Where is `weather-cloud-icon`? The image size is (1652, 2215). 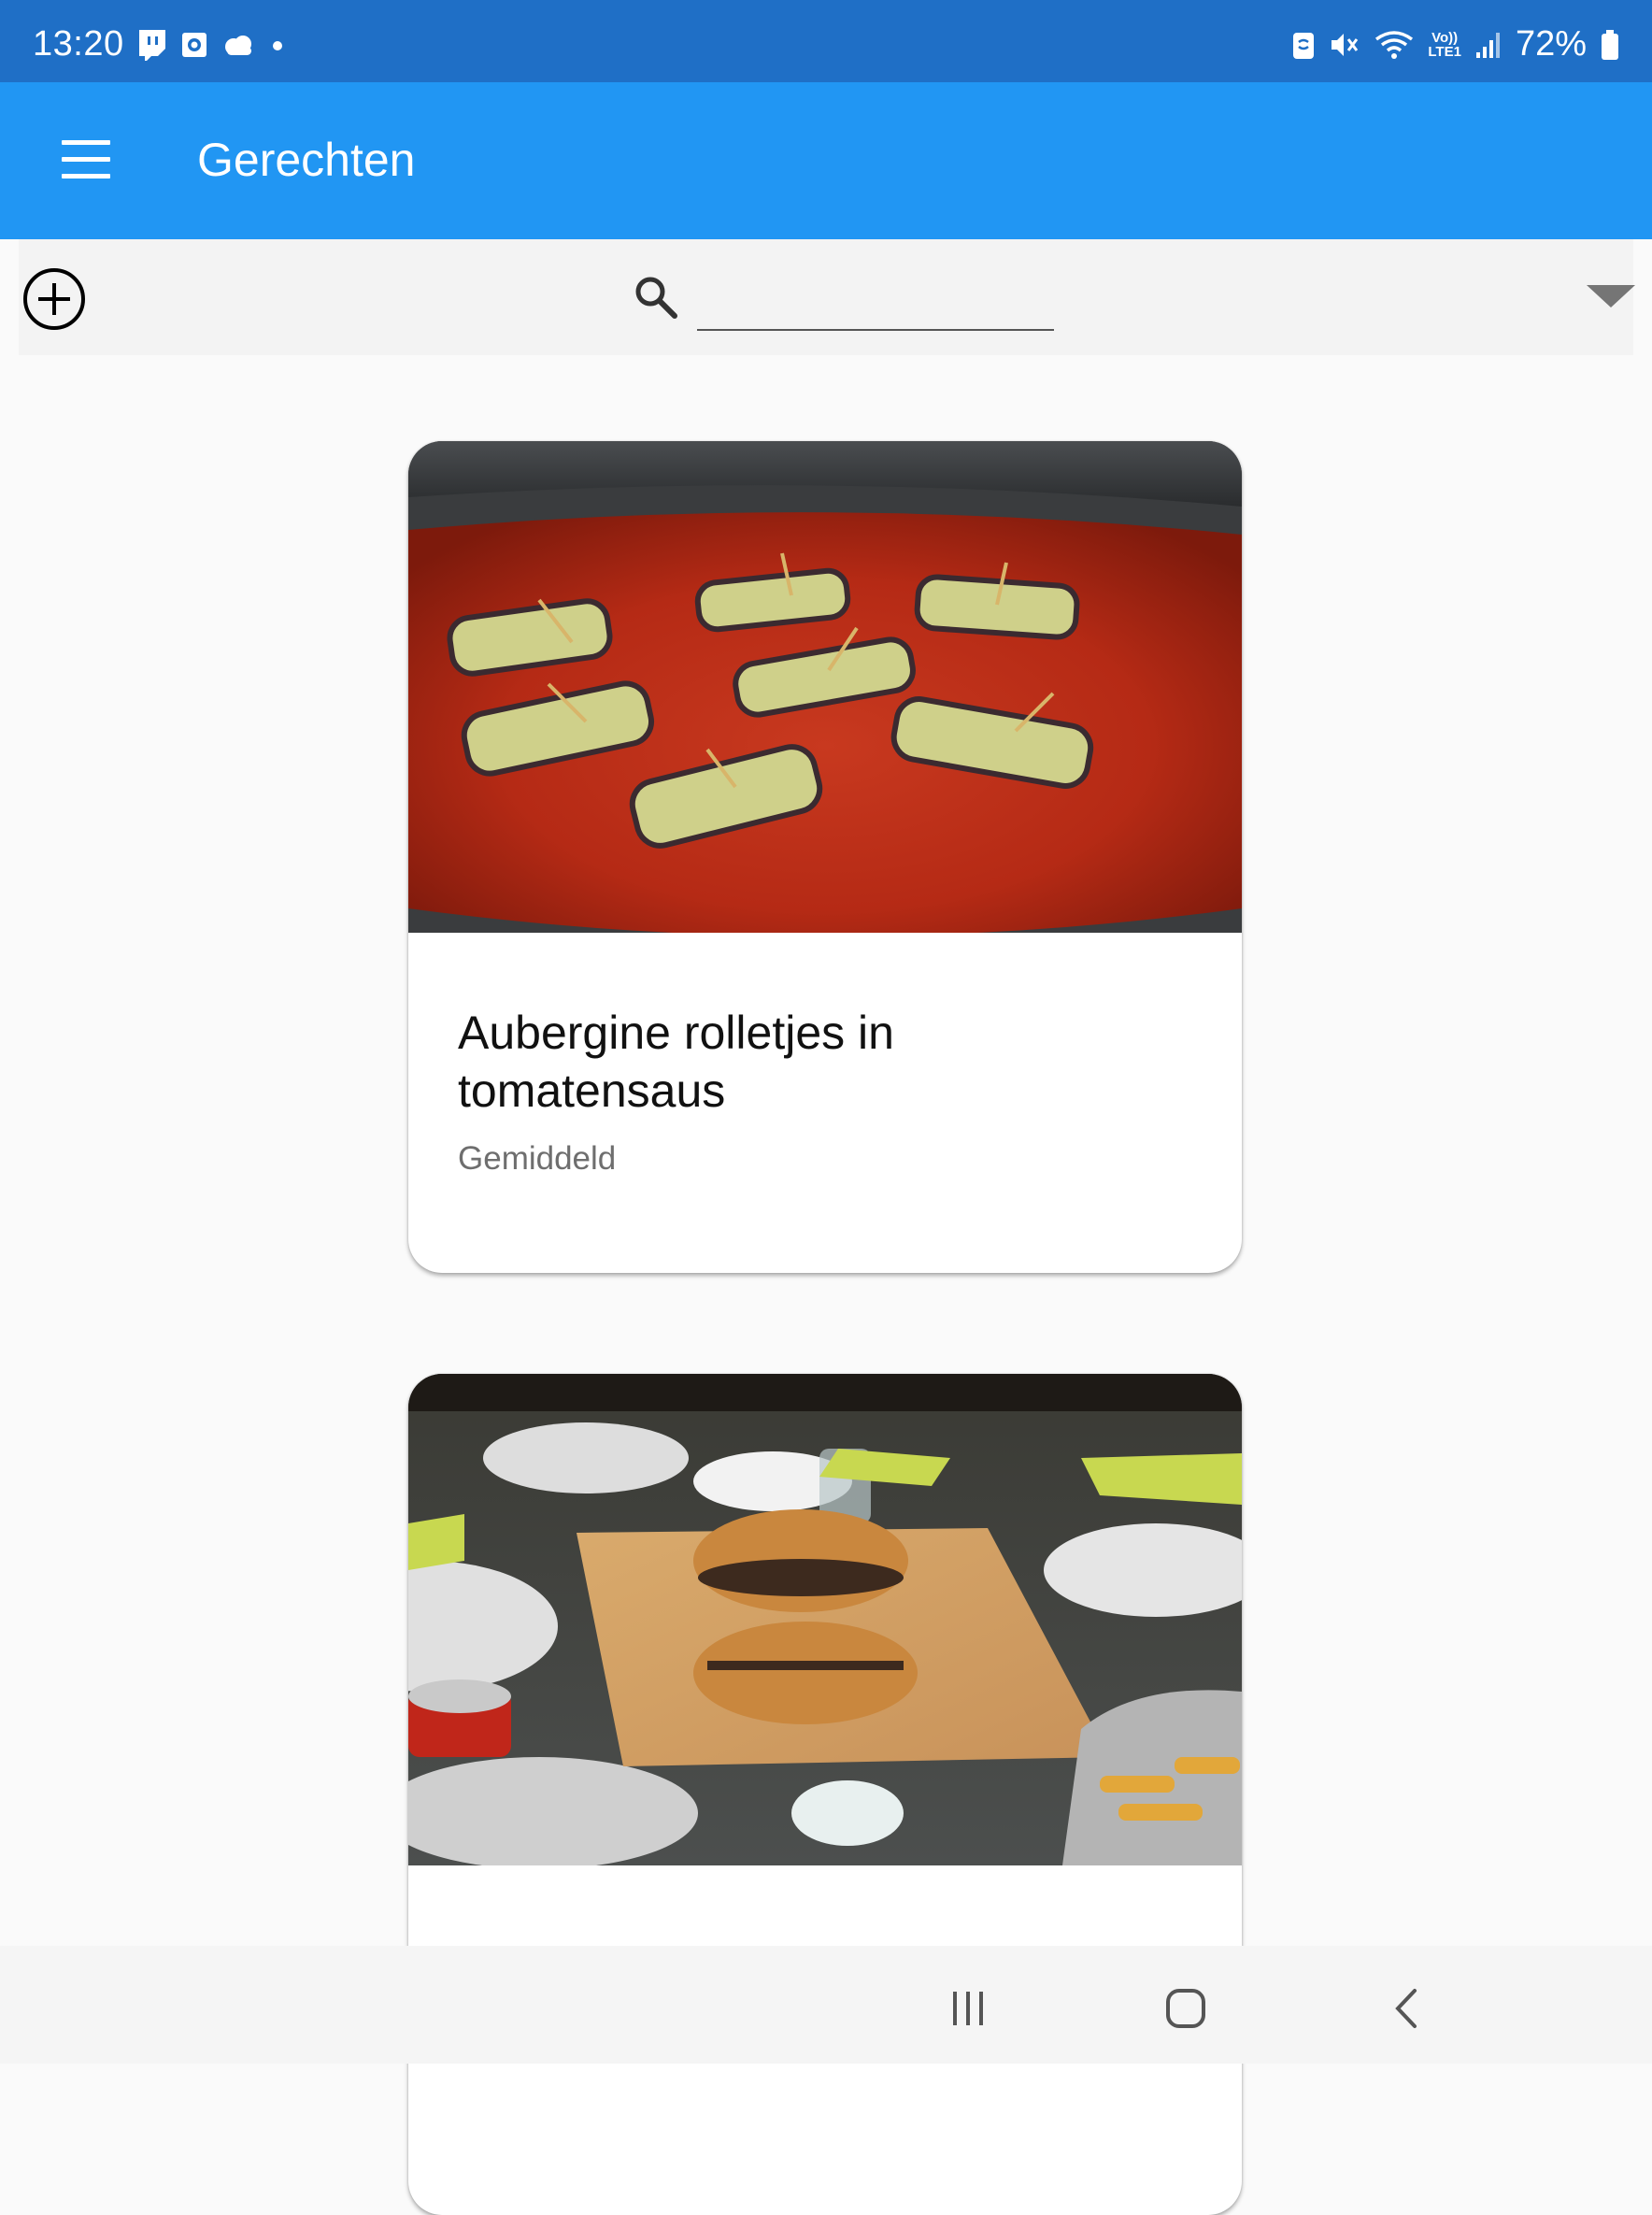 weather-cloud-icon is located at coordinates (238, 45).